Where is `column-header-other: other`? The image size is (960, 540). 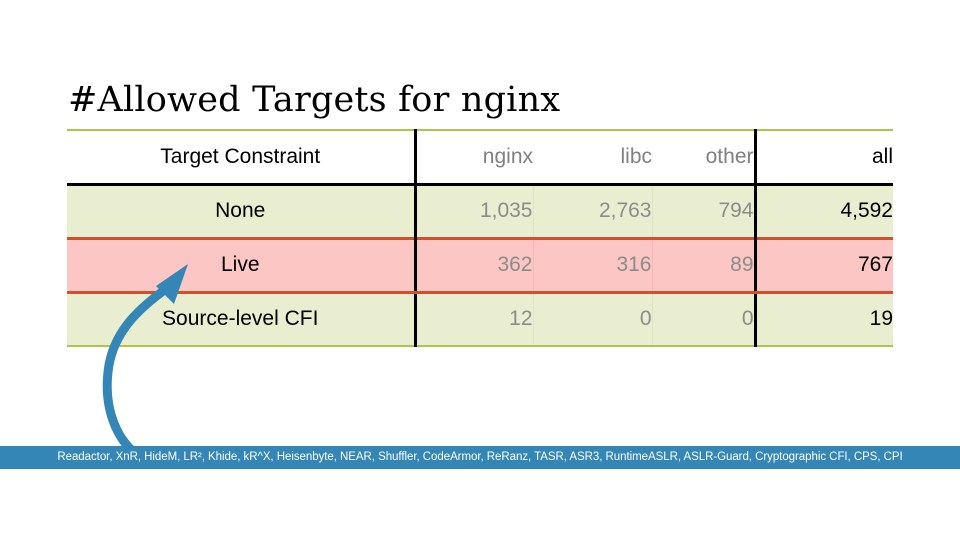 column-header-other: other is located at coordinates (703, 157).